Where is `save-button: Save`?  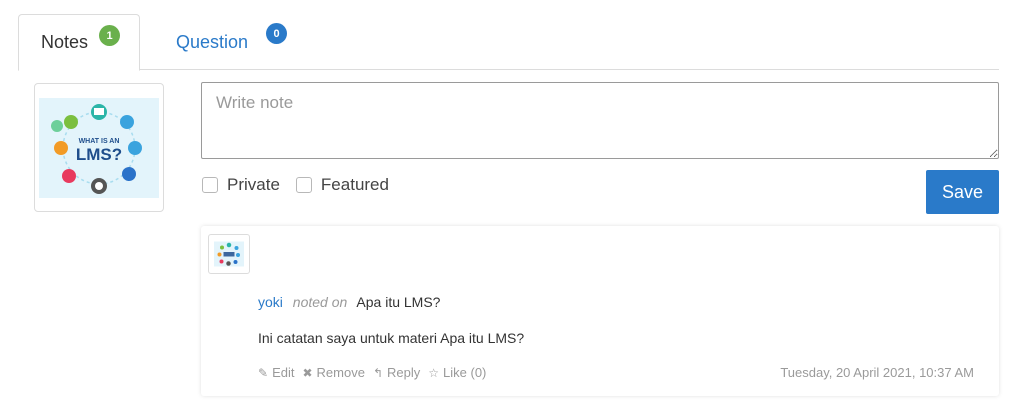
save-button: Save is located at coordinates (962, 192).